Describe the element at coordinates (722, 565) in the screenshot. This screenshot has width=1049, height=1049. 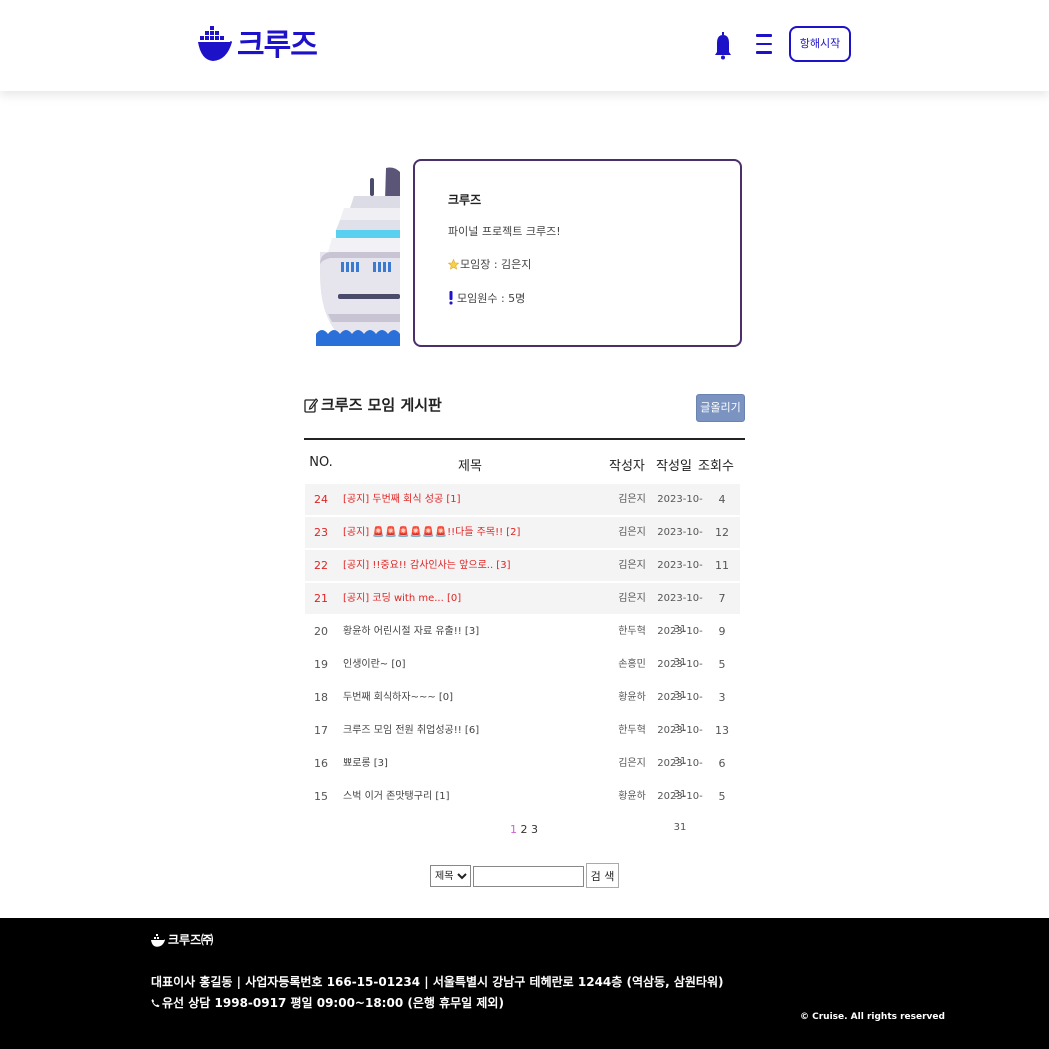
I see `post-views: 11` at that location.